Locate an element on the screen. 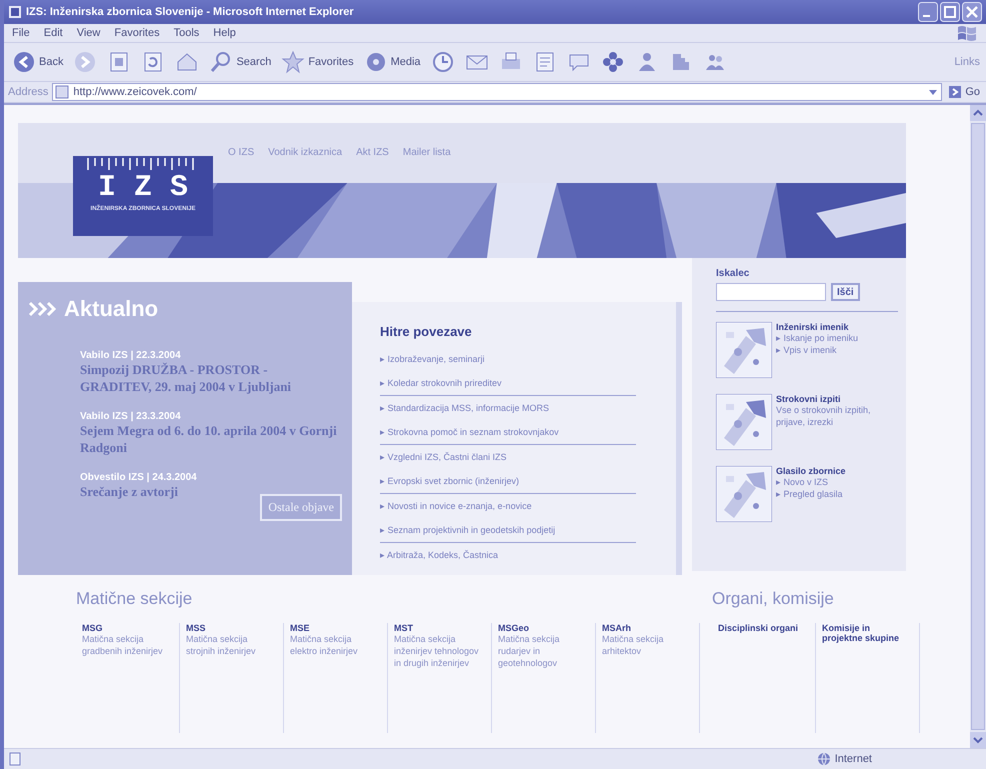 The image size is (986, 769). toolbar-button: Favorites is located at coordinates (317, 62).